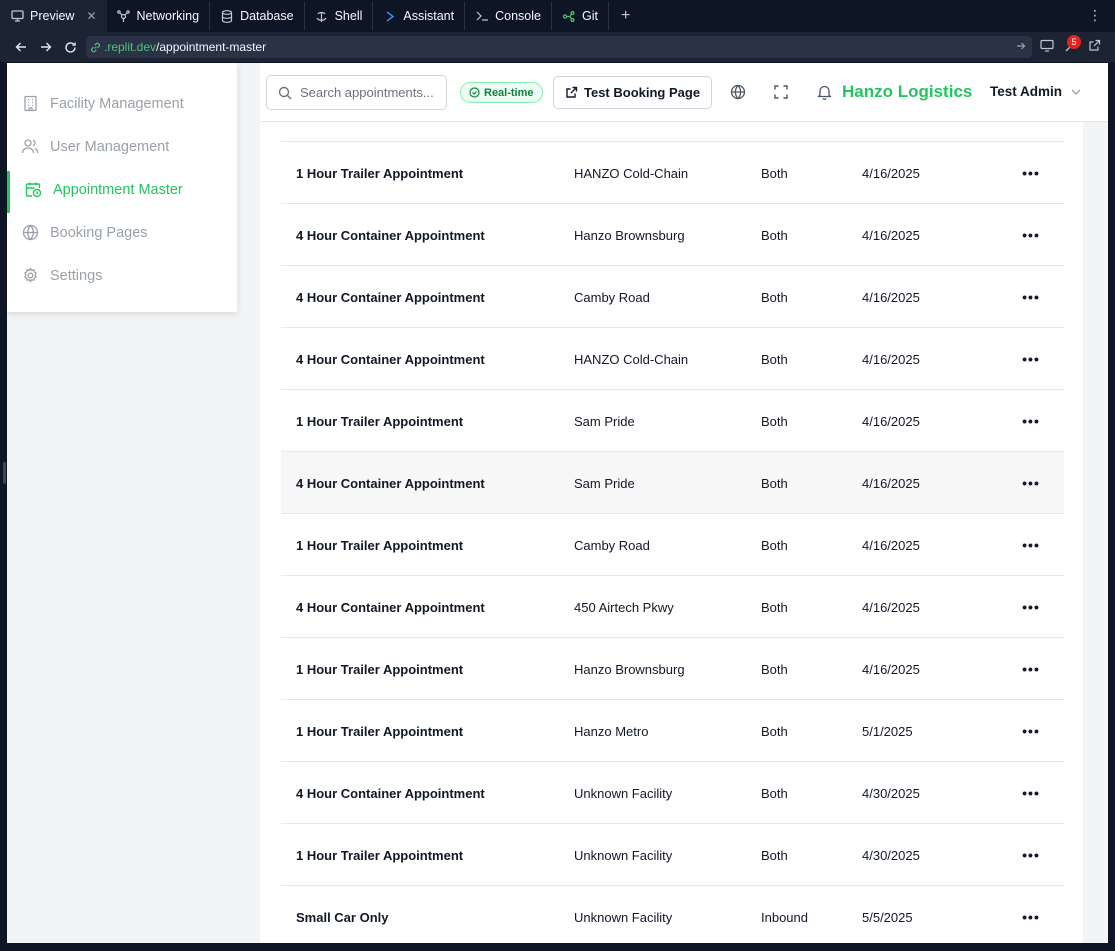 Image resolution: width=1115 pixels, height=951 pixels. Describe the element at coordinates (267, 16) in the screenshot. I see `tab-label: Database` at that location.